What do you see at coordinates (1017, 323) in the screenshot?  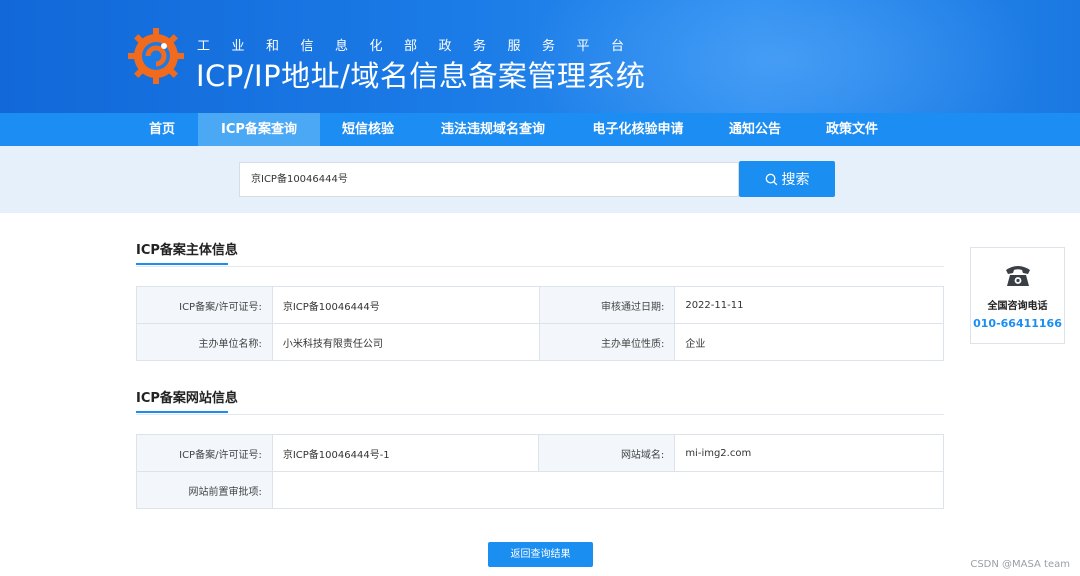 I see `contact-number: 010-66411166` at bounding box center [1017, 323].